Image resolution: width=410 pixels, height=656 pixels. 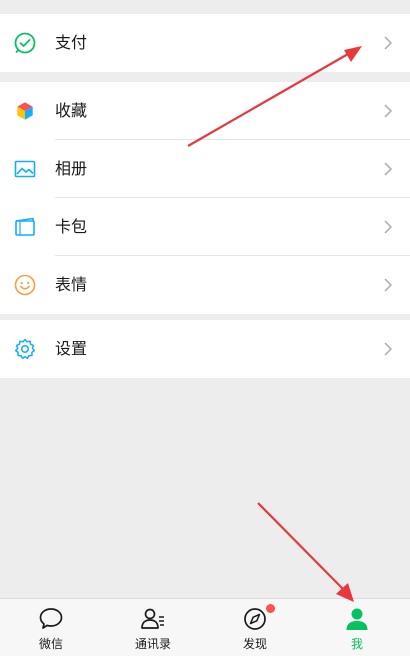 I want to click on compass-icon, so click(x=255, y=619).